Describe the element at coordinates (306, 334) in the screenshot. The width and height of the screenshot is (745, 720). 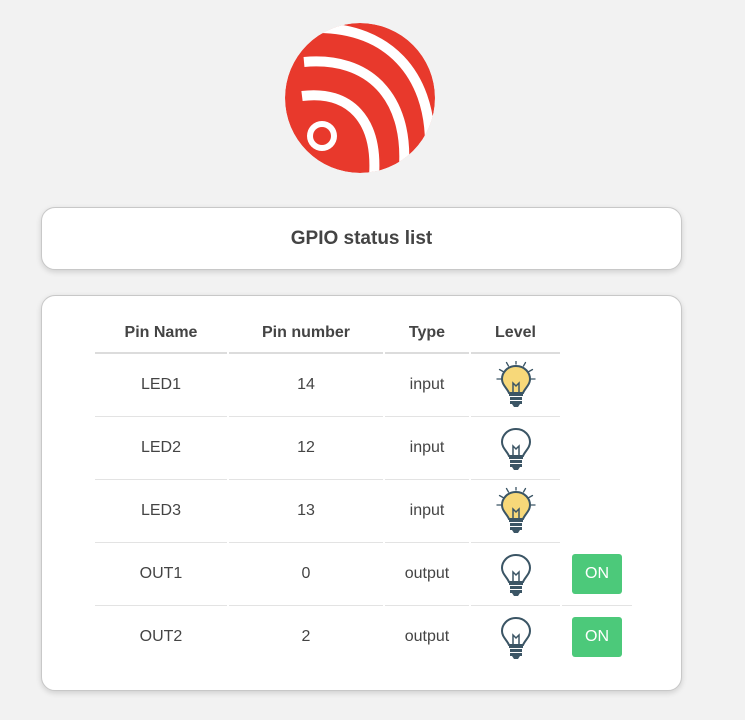
I see `header-pin-number: Pin number` at that location.